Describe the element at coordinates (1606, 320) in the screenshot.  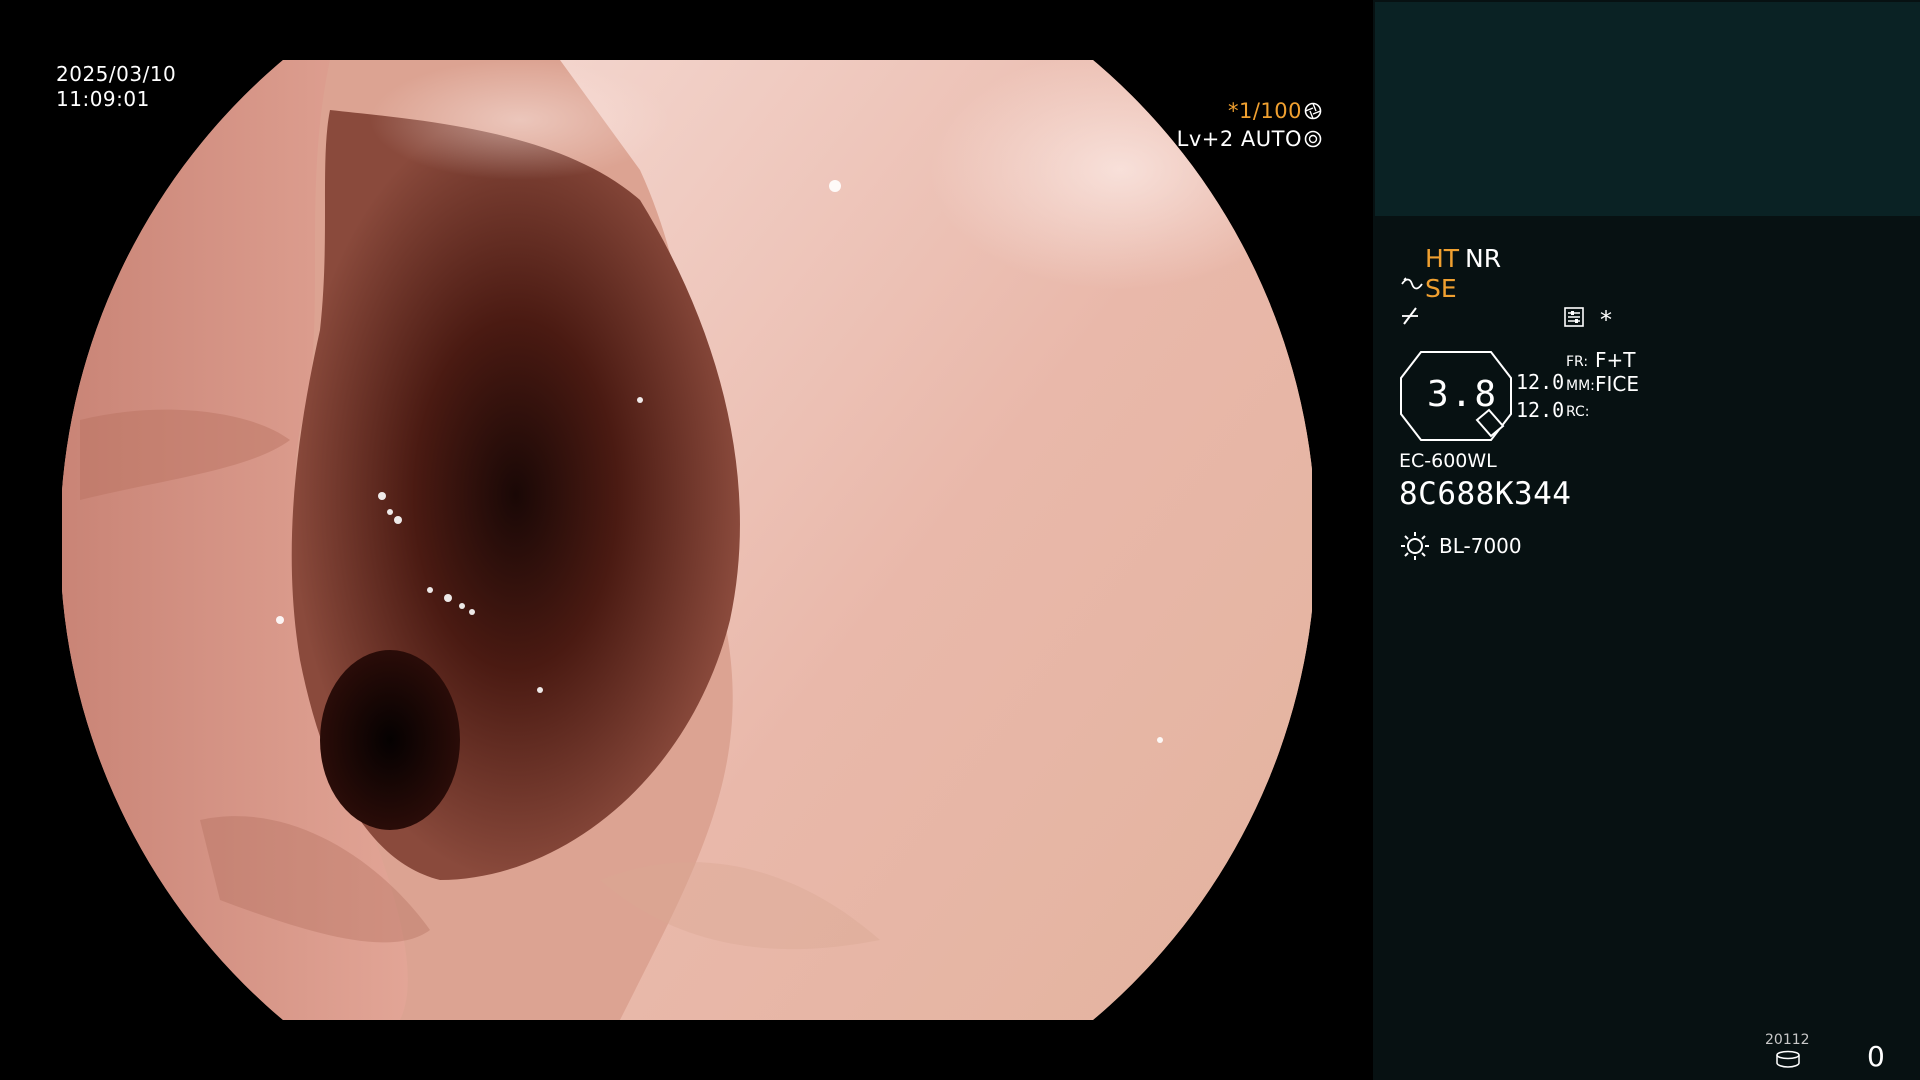
I see `star-indicator: *` at that location.